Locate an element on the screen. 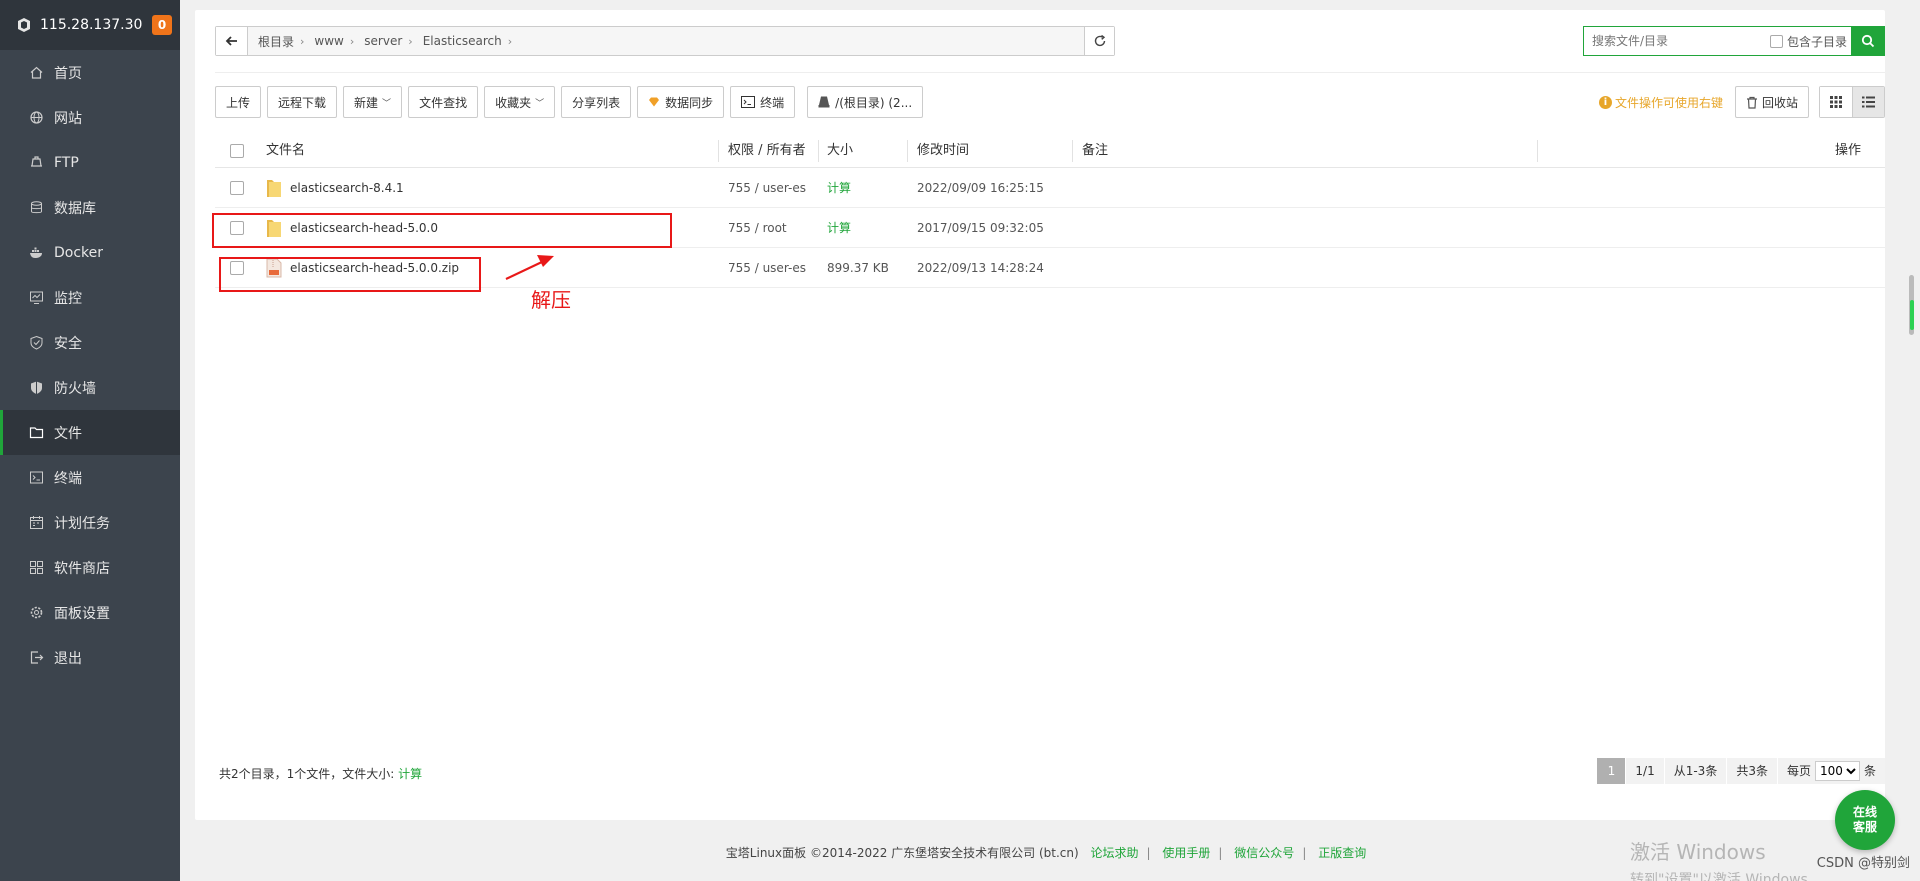  per-page-select: 100 is located at coordinates (1837, 771).